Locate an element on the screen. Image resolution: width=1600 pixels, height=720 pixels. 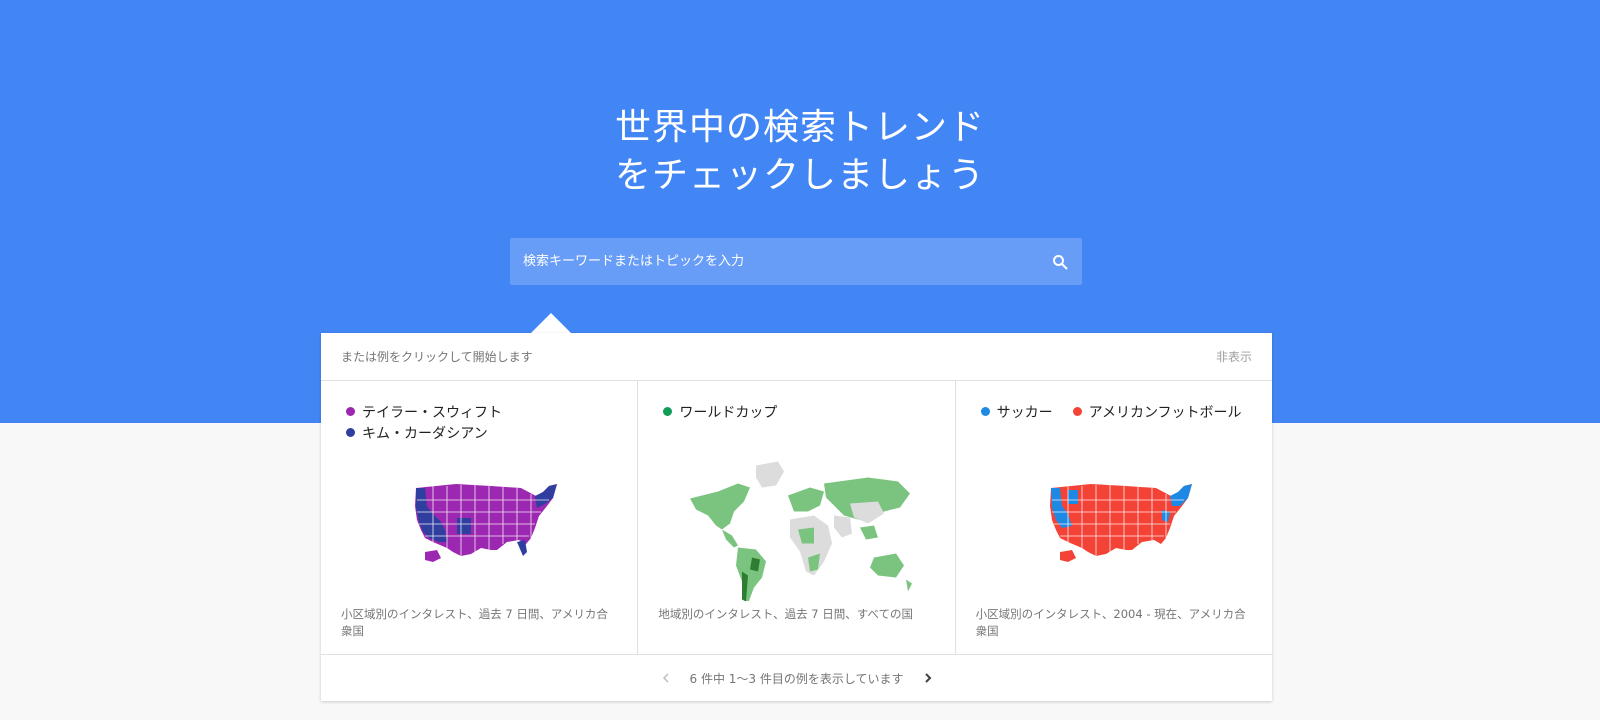
card-legend: テイラー・スウィフト キム・カーダシアン is located at coordinates (424, 422).